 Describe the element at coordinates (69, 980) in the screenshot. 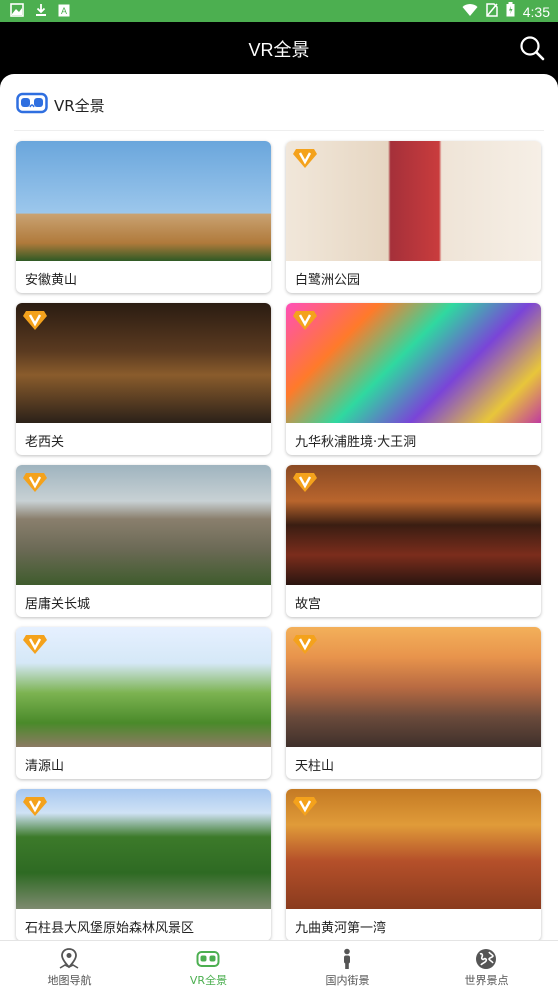

I see `nav-label: 地图导航` at that location.